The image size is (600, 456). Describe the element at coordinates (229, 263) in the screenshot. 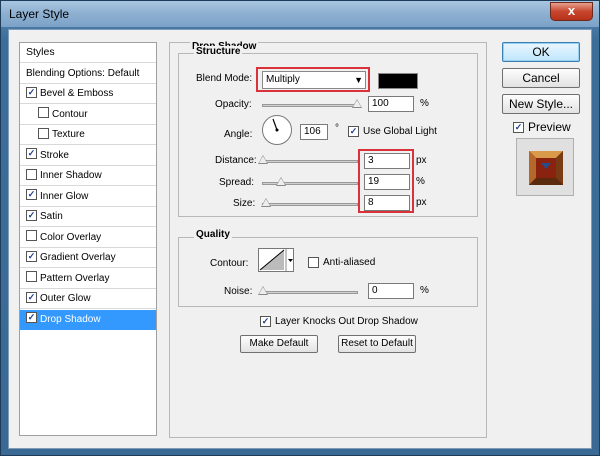

I see `contour-label: Contour:` at that location.